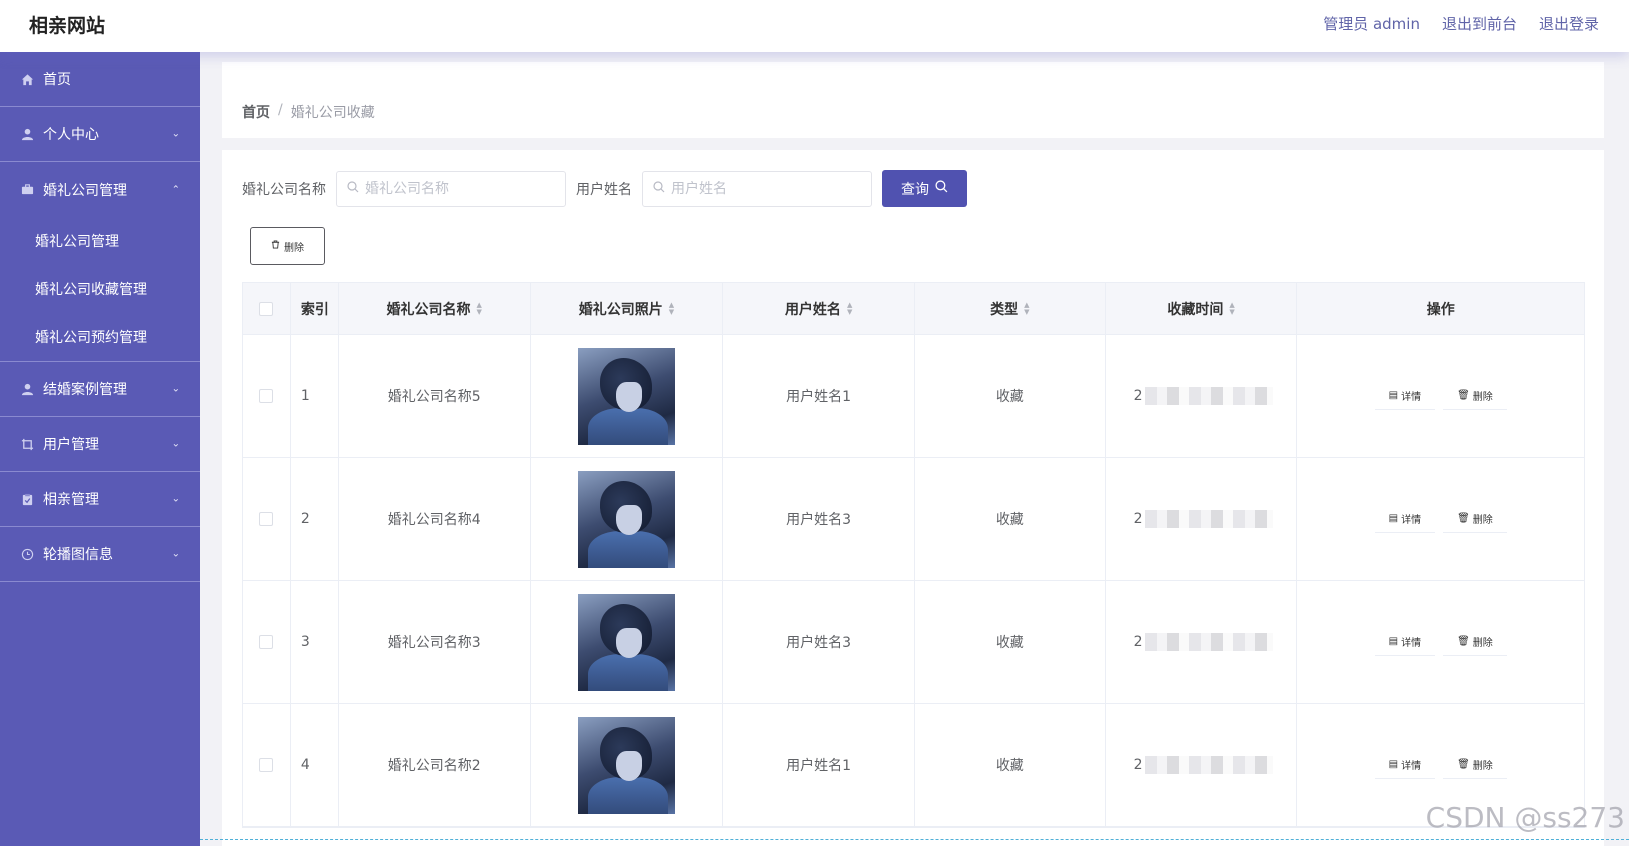  I want to click on search-icon, so click(353, 188).